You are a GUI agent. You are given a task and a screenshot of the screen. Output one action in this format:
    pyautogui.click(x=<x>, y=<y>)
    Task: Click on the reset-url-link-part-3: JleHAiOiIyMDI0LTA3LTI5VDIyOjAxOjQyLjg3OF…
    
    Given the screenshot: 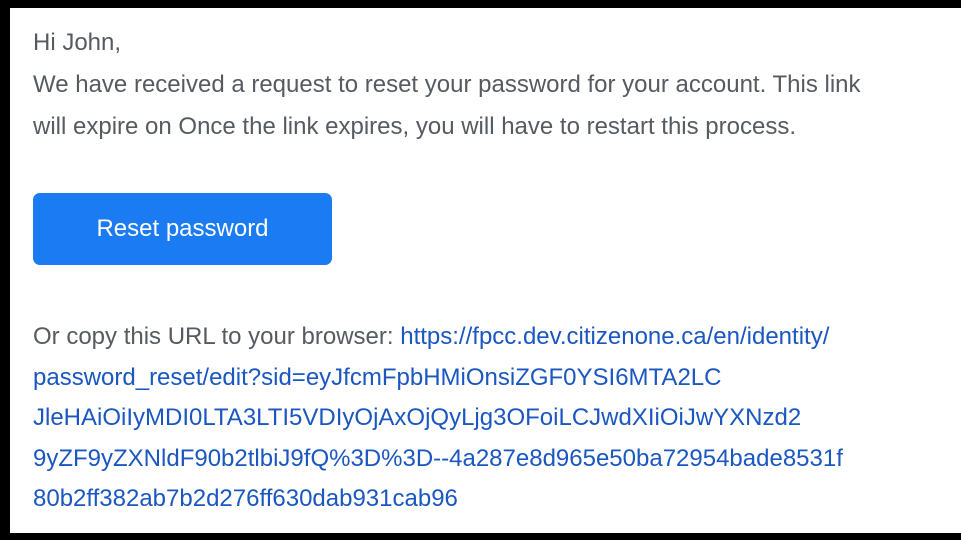 What is the action you would take?
    pyautogui.click(x=497, y=418)
    